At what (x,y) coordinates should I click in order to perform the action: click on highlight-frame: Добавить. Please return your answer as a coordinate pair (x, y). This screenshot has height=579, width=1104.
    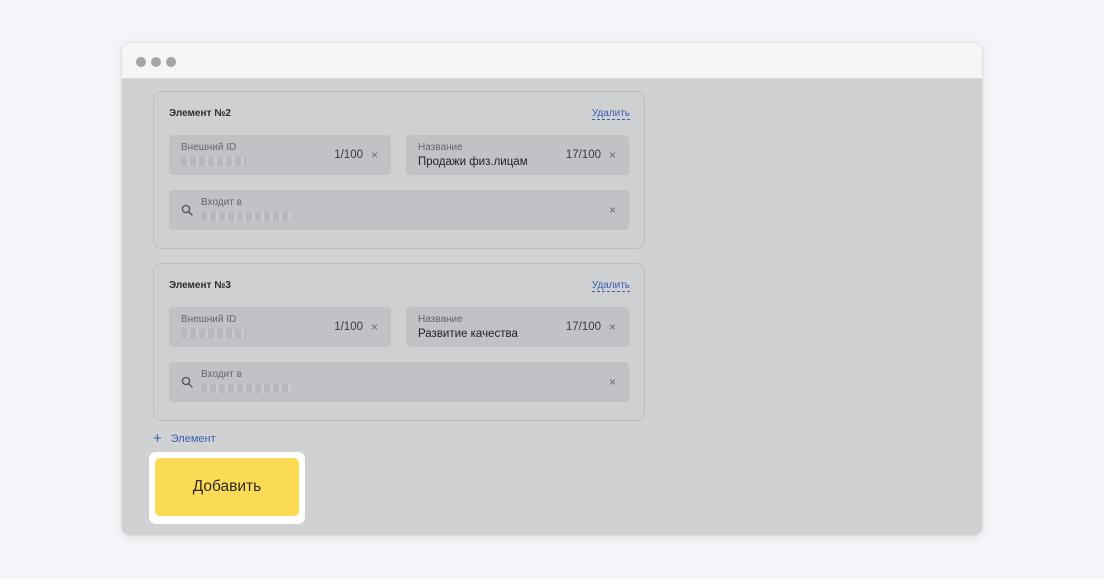
    Looking at the image, I should click on (227, 488).